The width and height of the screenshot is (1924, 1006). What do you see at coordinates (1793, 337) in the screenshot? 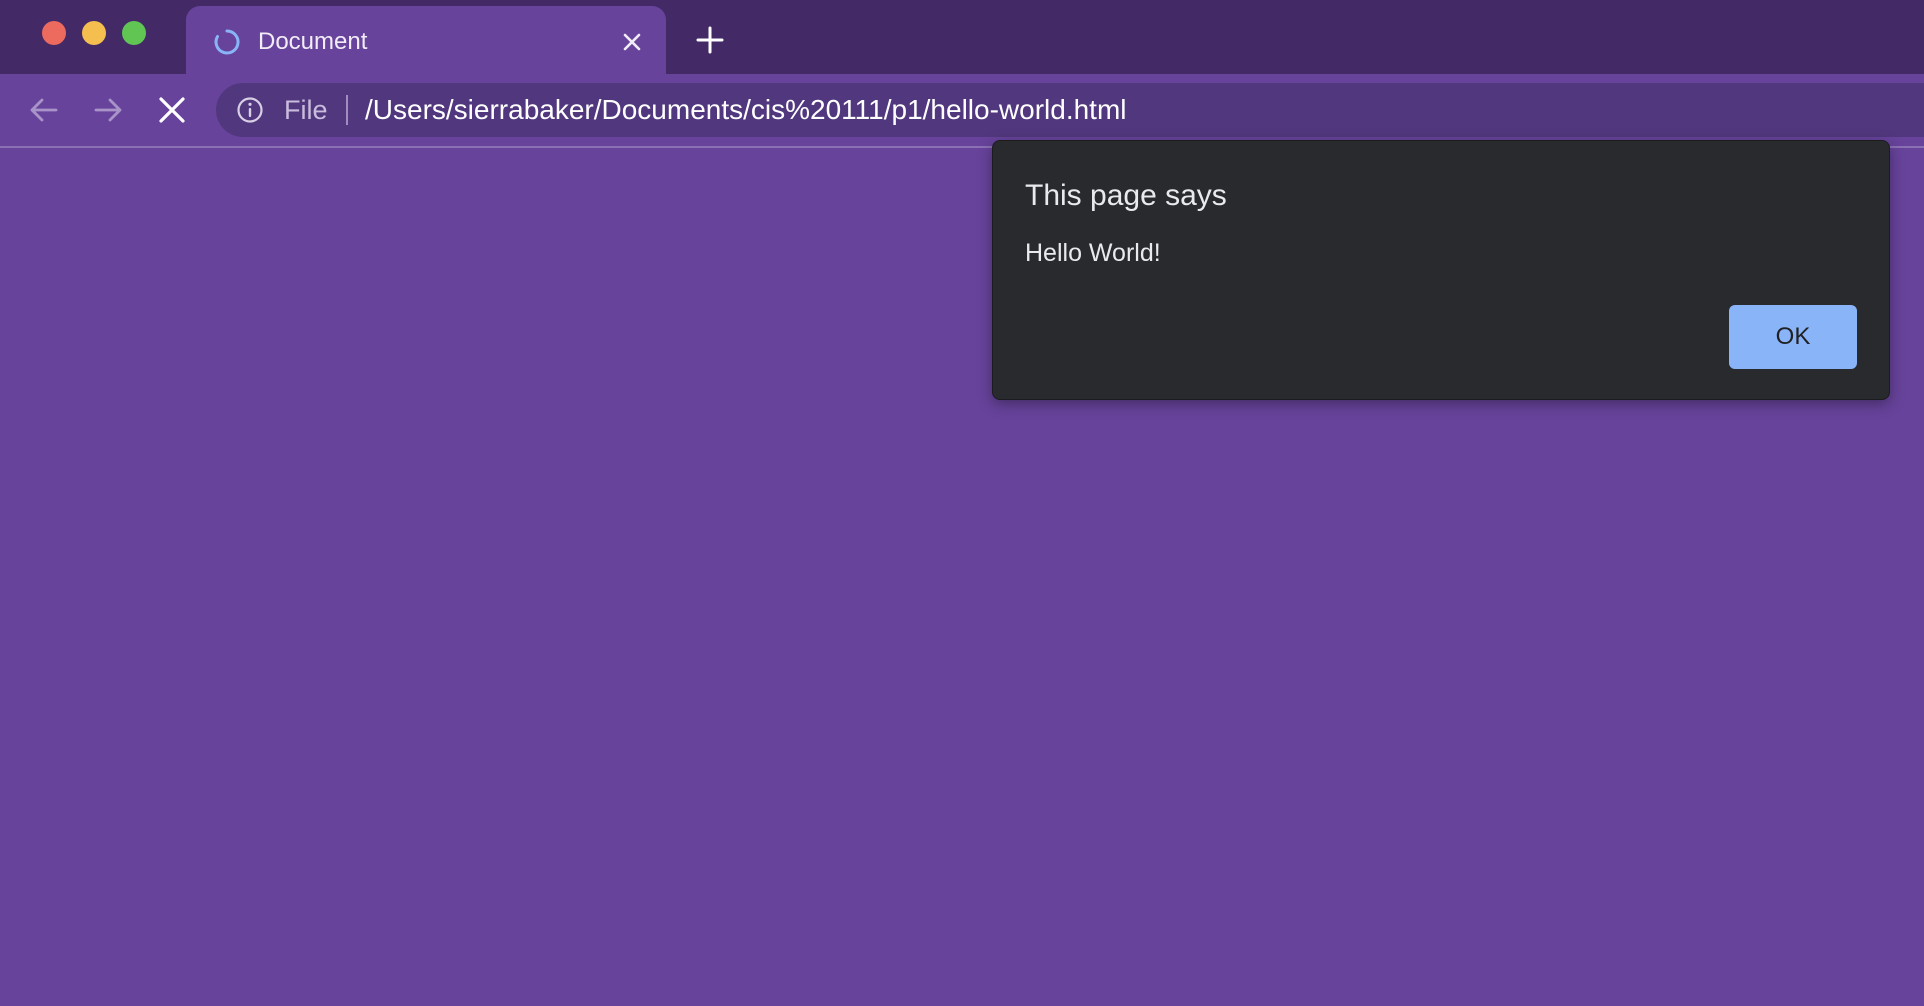
I see `ok-button: OK` at bounding box center [1793, 337].